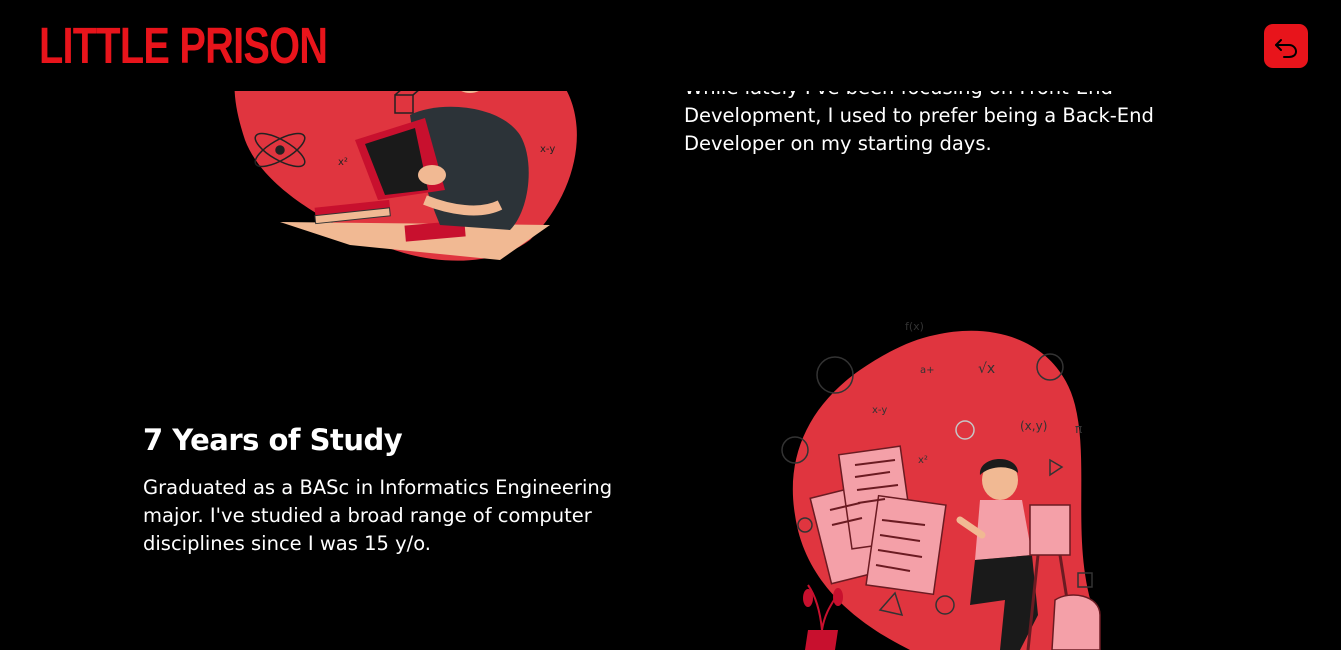 This screenshot has height=650, width=1341. Describe the element at coordinates (940, 482) in the screenshot. I see `studying-illustration: f(x) a+ √x x-y (x,y) x² π` at that location.